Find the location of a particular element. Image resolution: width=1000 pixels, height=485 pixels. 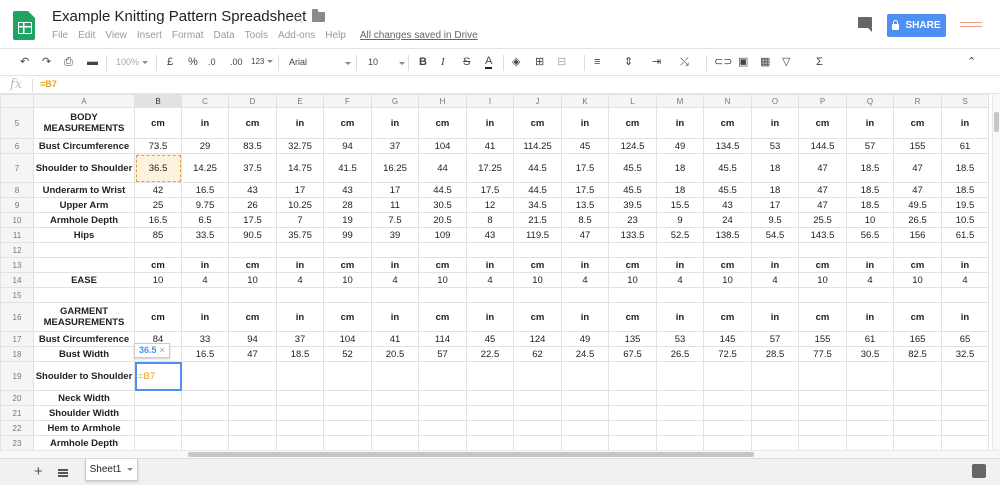

menu-tools: Tools is located at coordinates (256, 35).